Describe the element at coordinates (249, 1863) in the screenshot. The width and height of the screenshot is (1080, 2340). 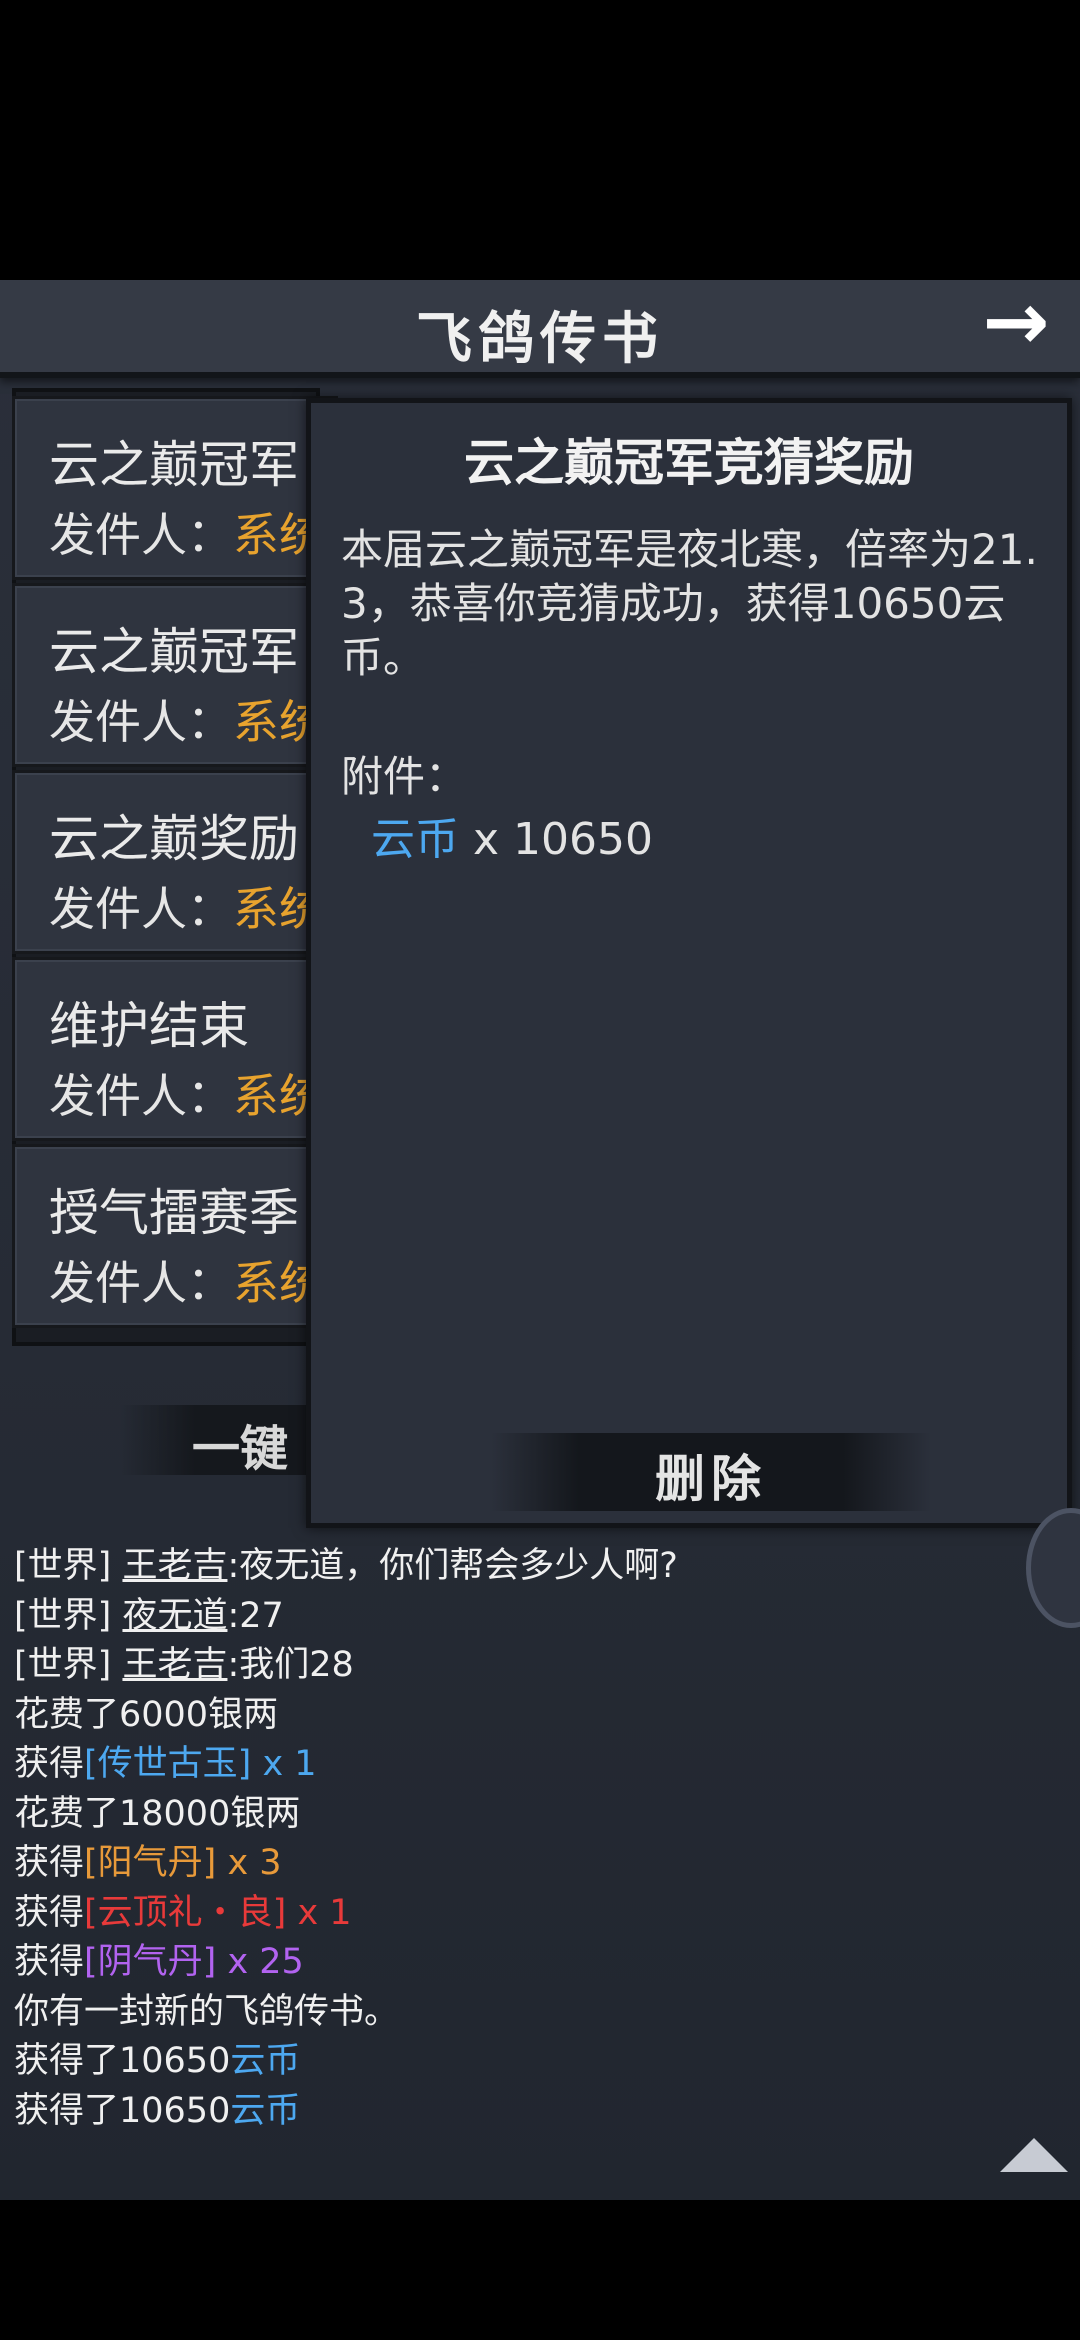
I see `chat-item-qty: x 3` at that location.